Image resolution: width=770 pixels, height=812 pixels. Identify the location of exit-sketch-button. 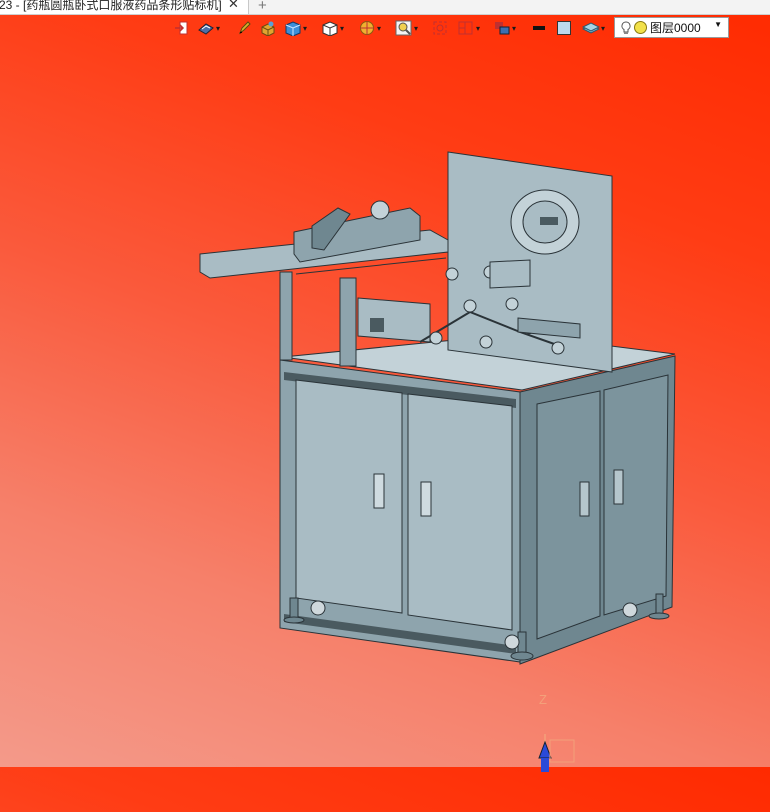
(182, 28).